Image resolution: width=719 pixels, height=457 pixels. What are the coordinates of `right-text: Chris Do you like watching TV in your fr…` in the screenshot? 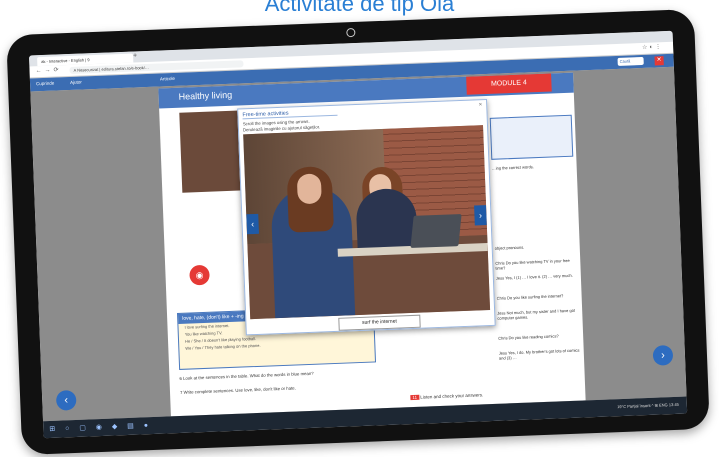 It's located at (532, 264).